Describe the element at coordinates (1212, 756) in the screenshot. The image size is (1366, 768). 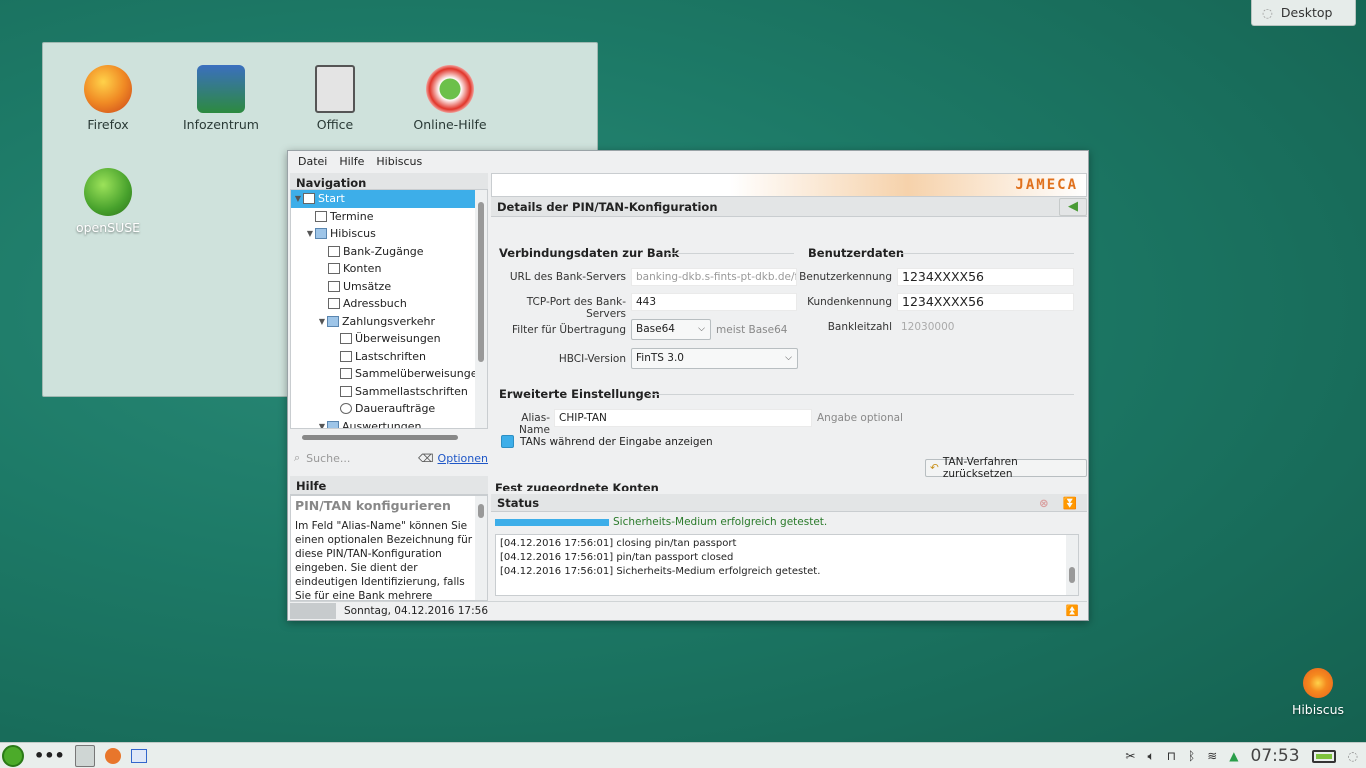
I see `wifi-icon: ≋` at that location.